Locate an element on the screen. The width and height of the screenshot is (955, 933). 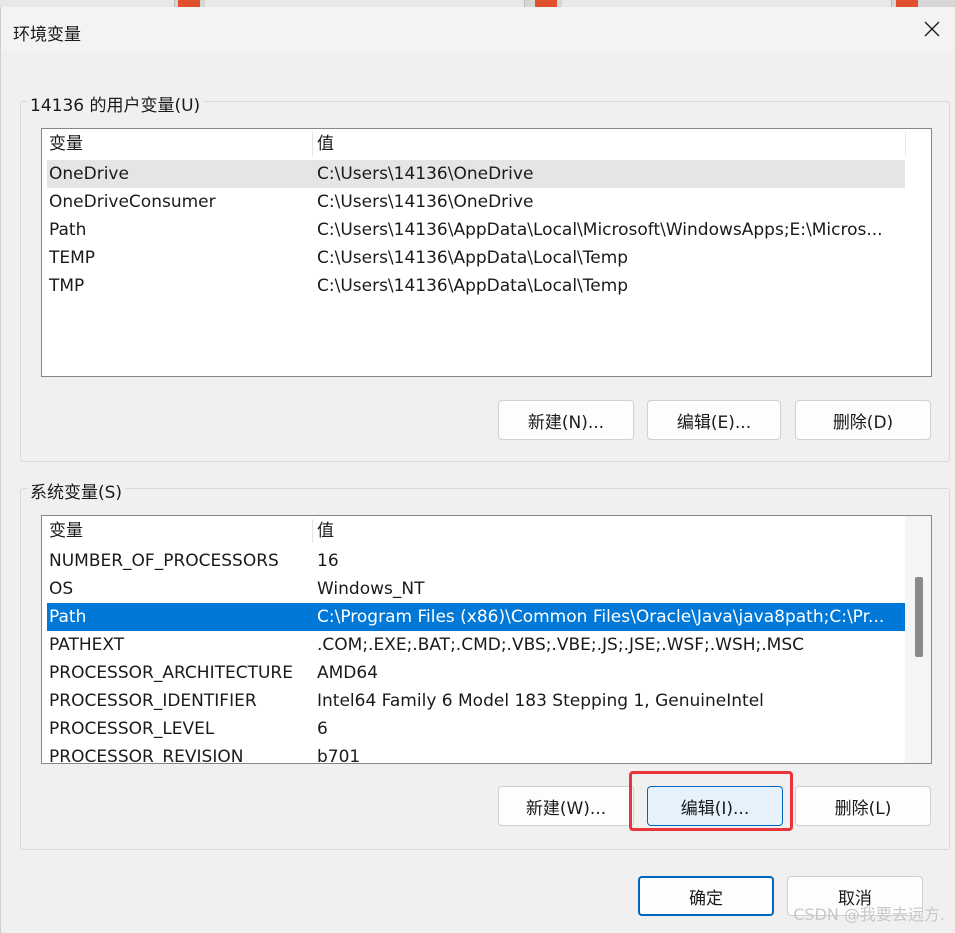
background-window-strip is located at coordinates (477, 3).